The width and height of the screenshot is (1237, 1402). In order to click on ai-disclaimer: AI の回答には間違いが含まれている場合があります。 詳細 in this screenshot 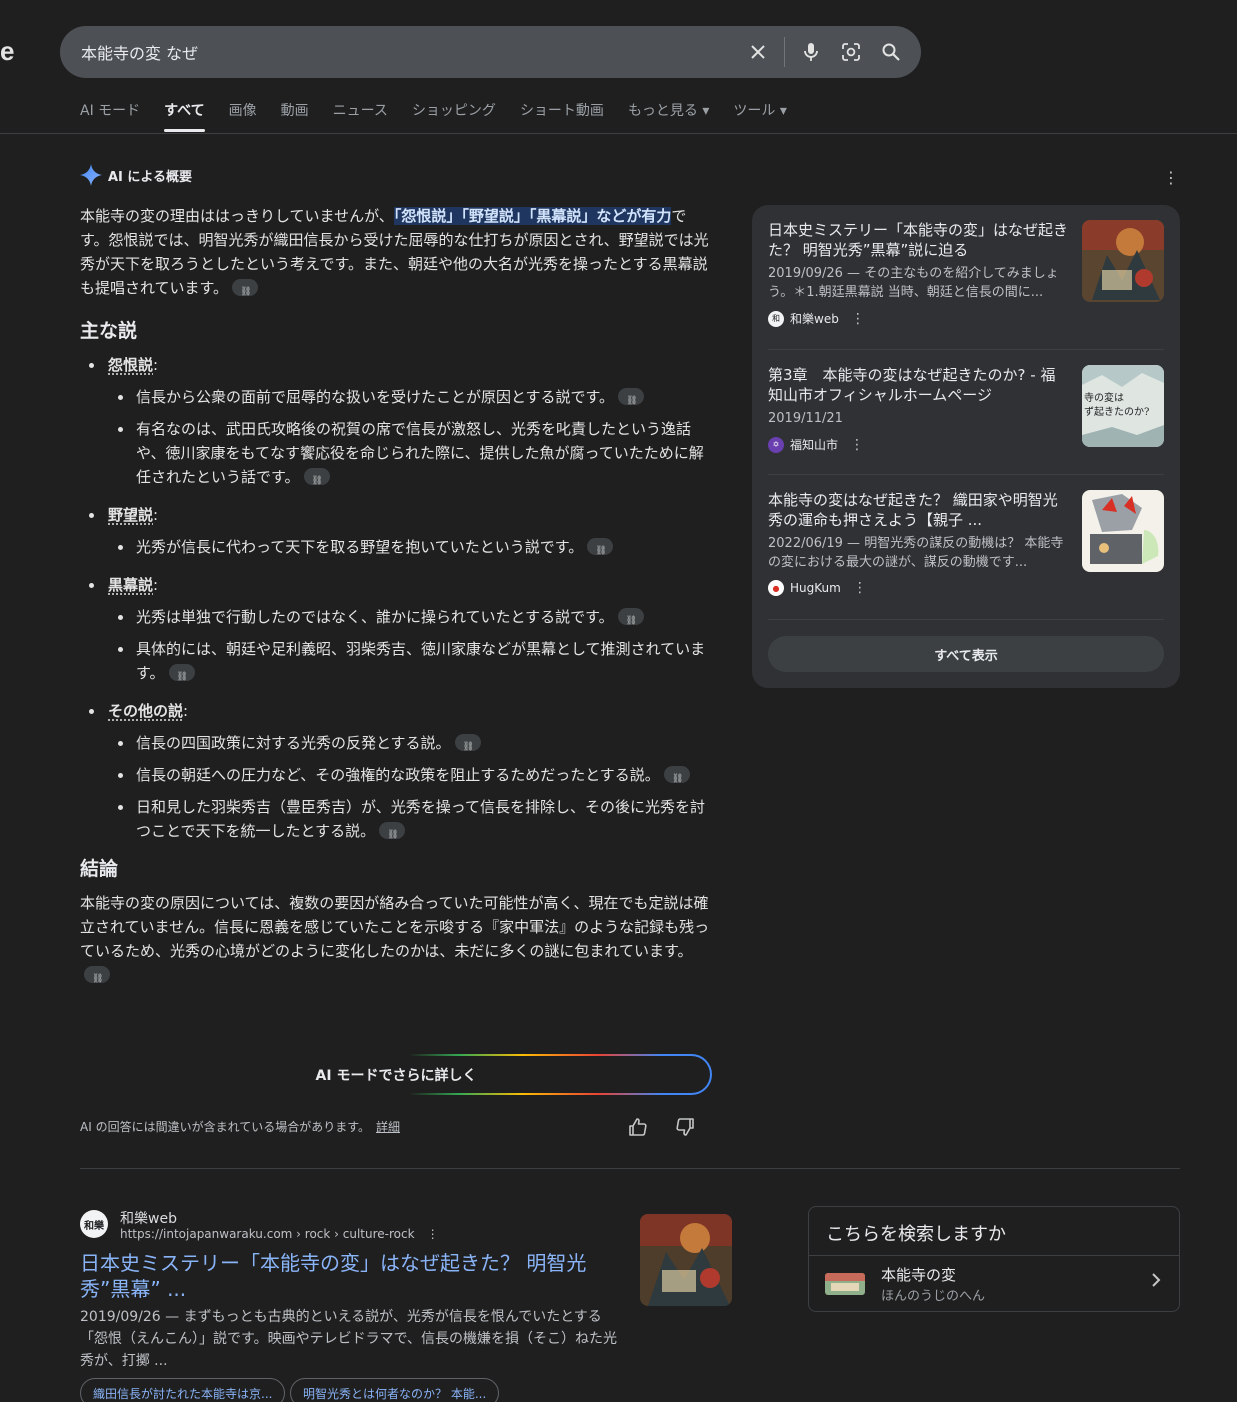, I will do `click(240, 1127)`.